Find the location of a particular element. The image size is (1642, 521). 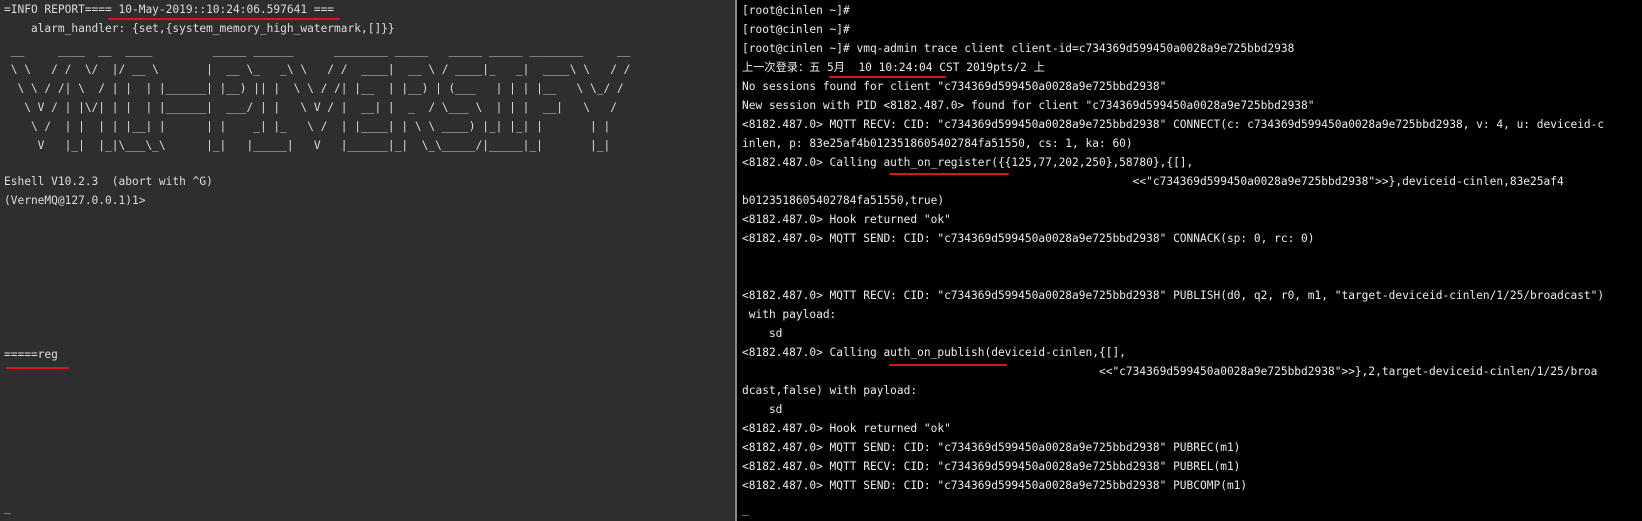

auth-on-publish-underline is located at coordinates (948, 365).